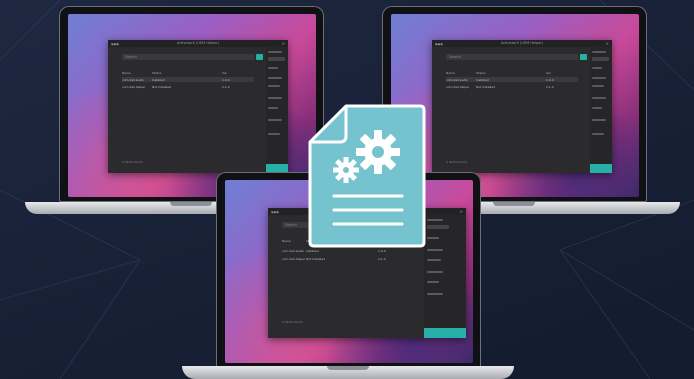 This screenshot has width=694, height=379. Describe the element at coordinates (346, 170) in the screenshot. I see `small-gear-icon` at that location.